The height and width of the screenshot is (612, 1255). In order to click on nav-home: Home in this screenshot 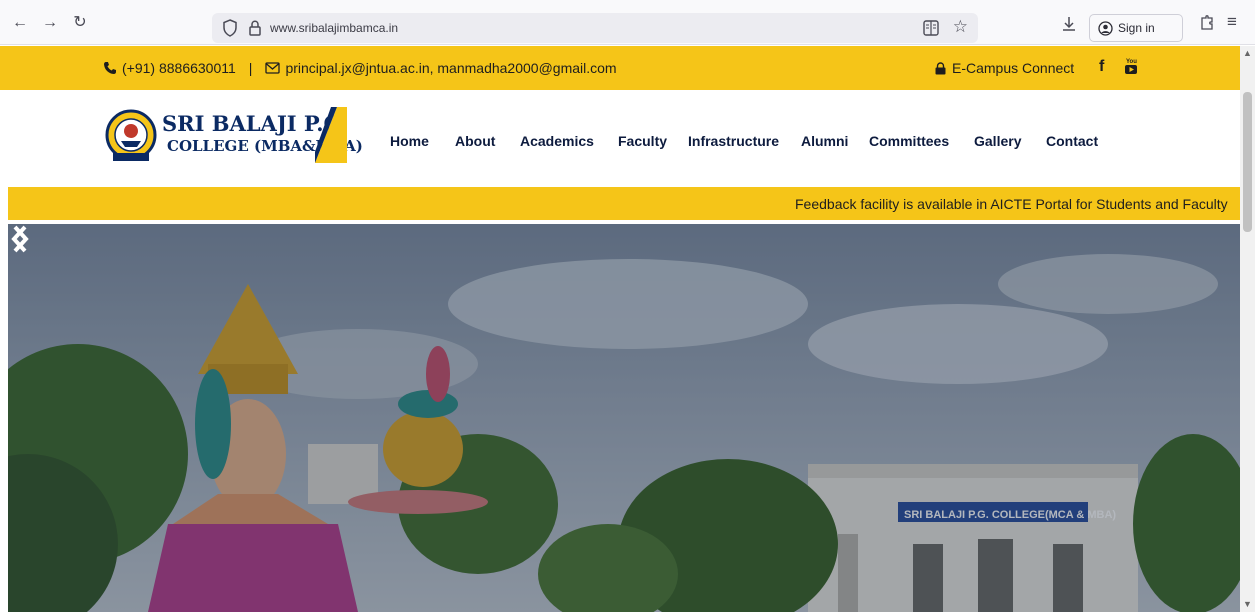, I will do `click(409, 141)`.